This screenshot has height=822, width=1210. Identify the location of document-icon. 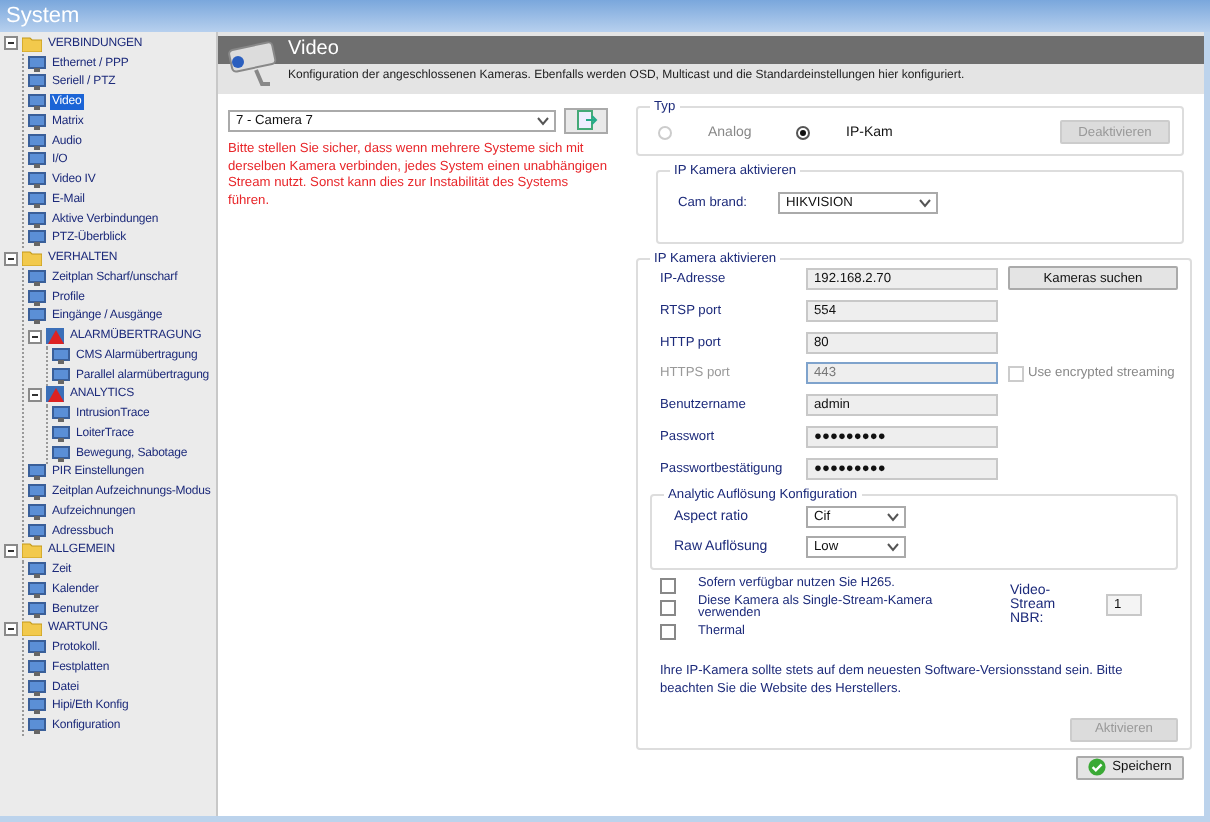
(586, 121).